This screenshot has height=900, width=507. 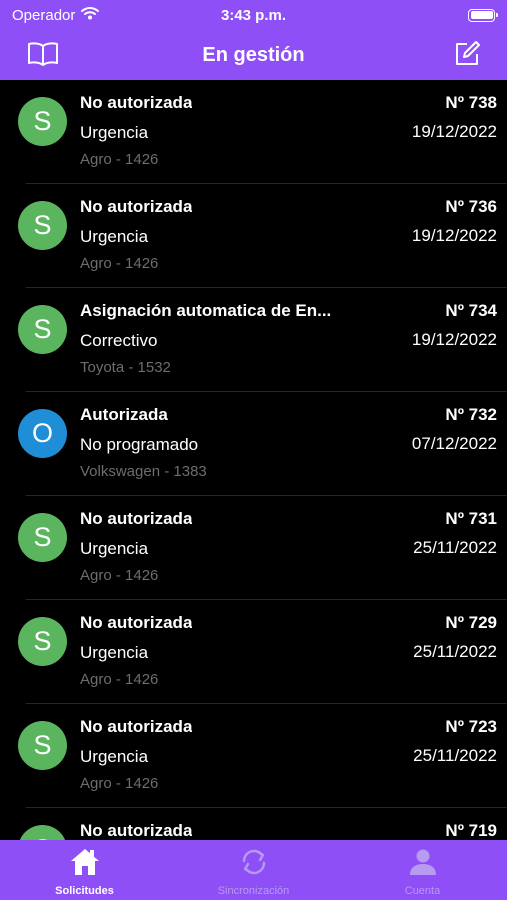 I want to click on person-icon, so click(x=423, y=864).